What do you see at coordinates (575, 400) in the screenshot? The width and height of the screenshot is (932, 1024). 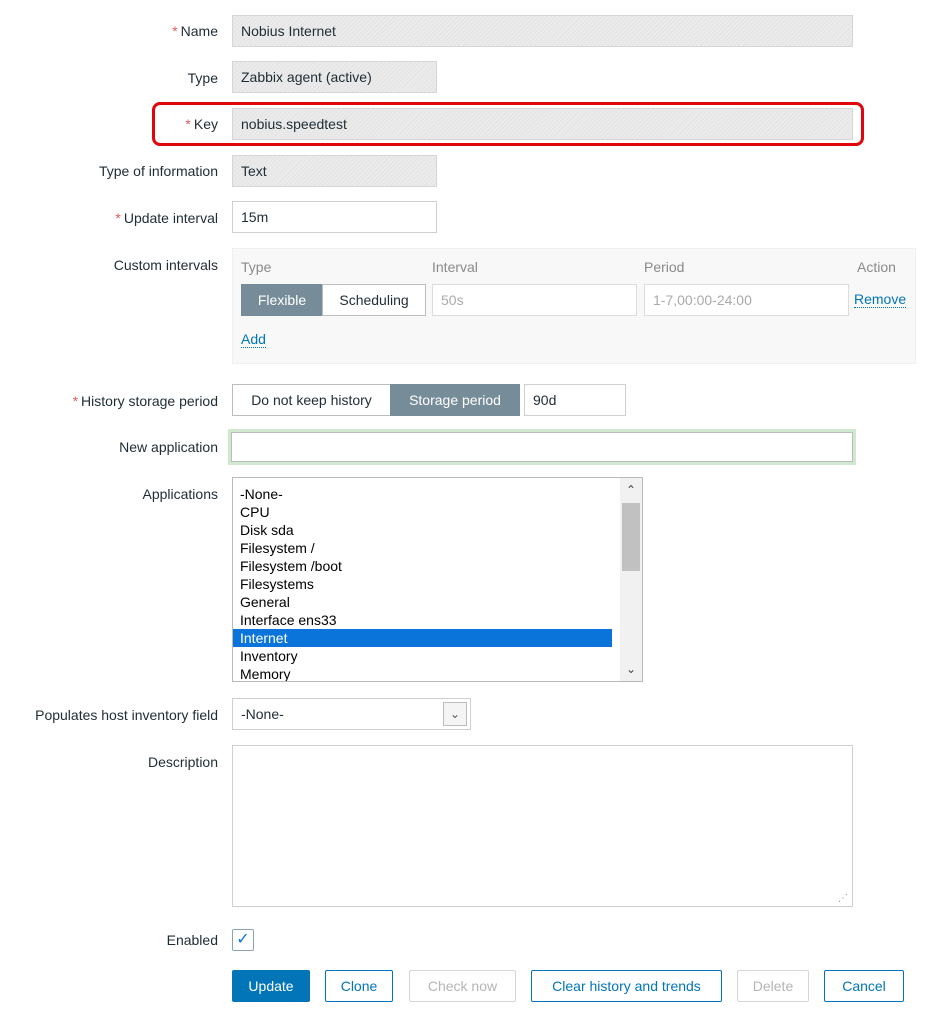 I see `storage-period-input: 90d` at bounding box center [575, 400].